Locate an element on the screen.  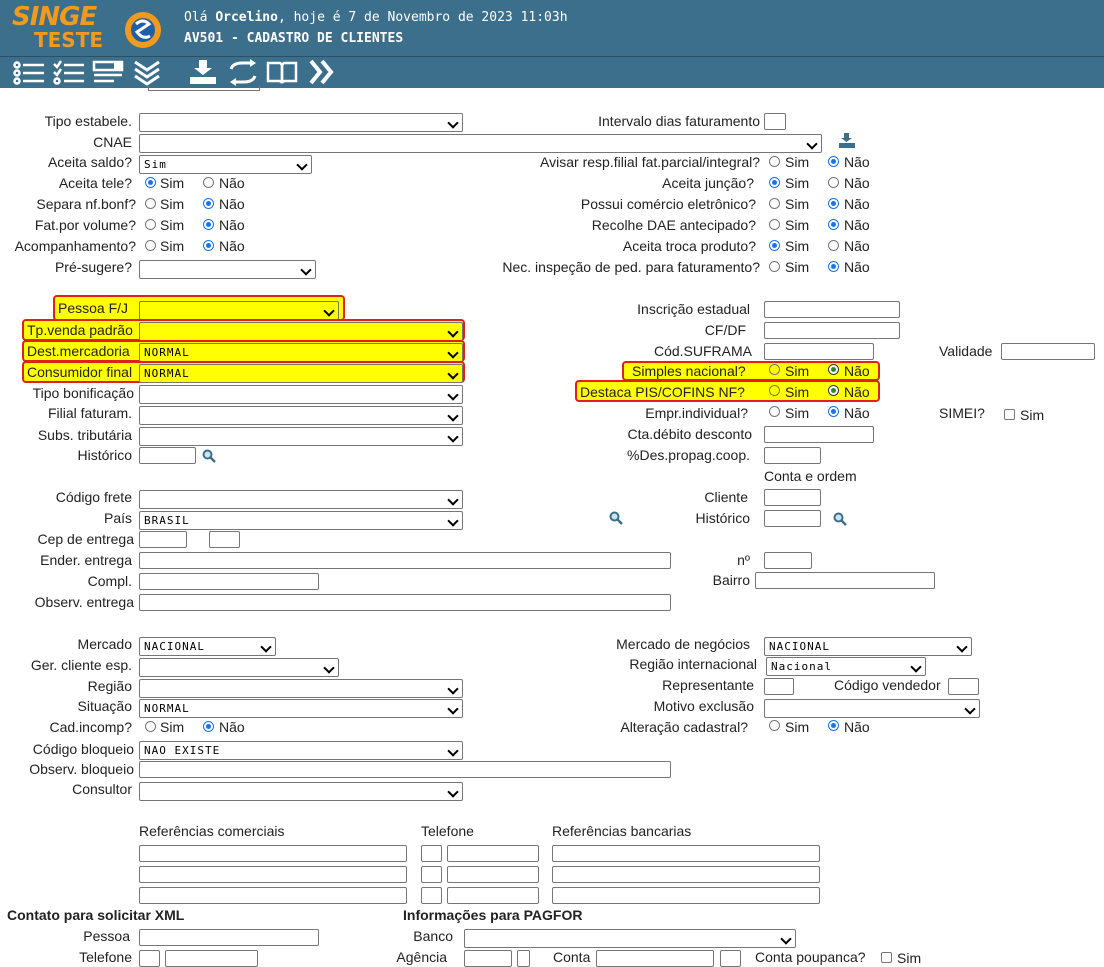
radio-troca-sim is located at coordinates (774, 245).